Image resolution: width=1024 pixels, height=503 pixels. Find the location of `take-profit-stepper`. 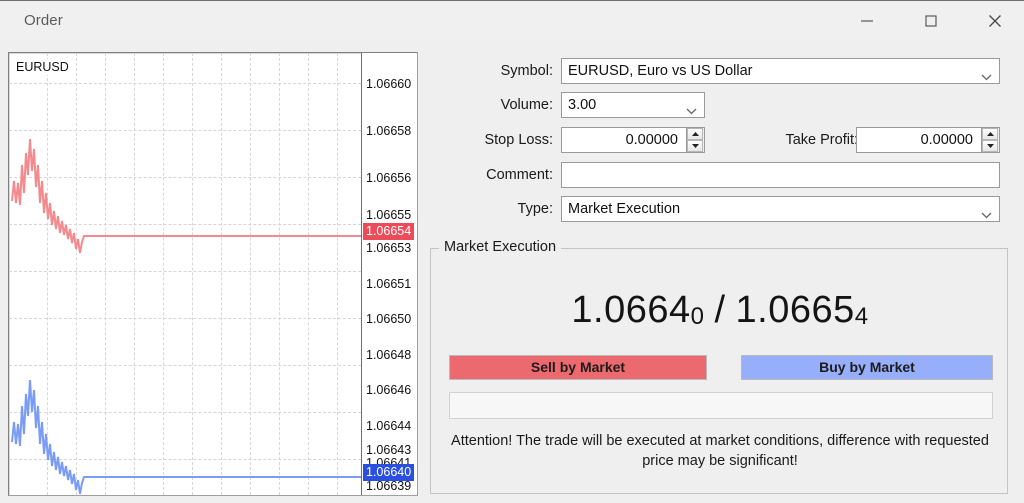

take-profit-stepper is located at coordinates (991, 140).